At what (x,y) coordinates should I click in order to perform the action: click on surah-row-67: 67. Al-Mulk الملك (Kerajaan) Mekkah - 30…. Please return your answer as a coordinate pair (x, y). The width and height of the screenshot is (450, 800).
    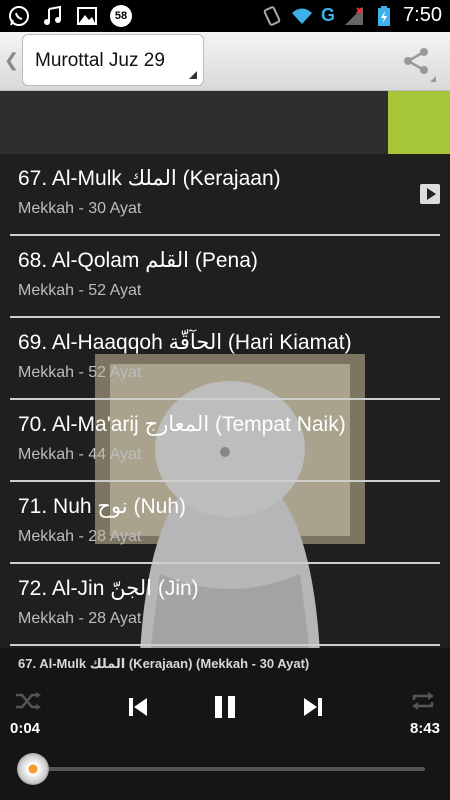
    Looking at the image, I should click on (225, 195).